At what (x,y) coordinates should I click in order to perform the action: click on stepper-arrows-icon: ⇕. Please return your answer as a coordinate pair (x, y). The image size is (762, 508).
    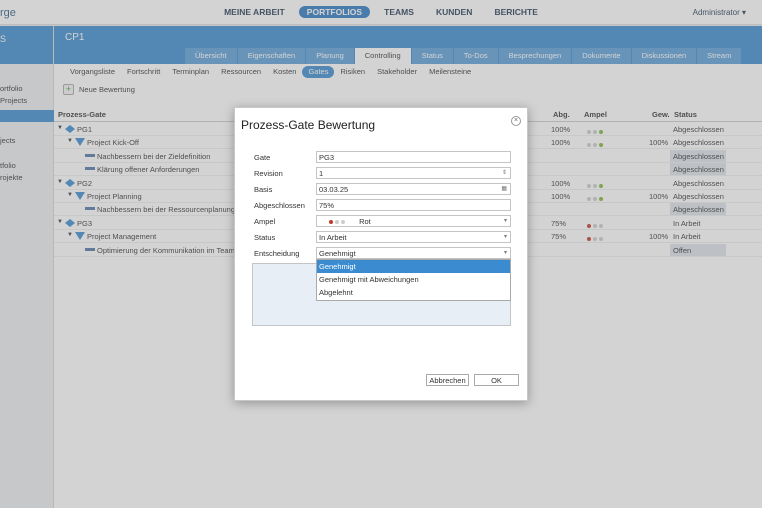
    Looking at the image, I should click on (504, 172).